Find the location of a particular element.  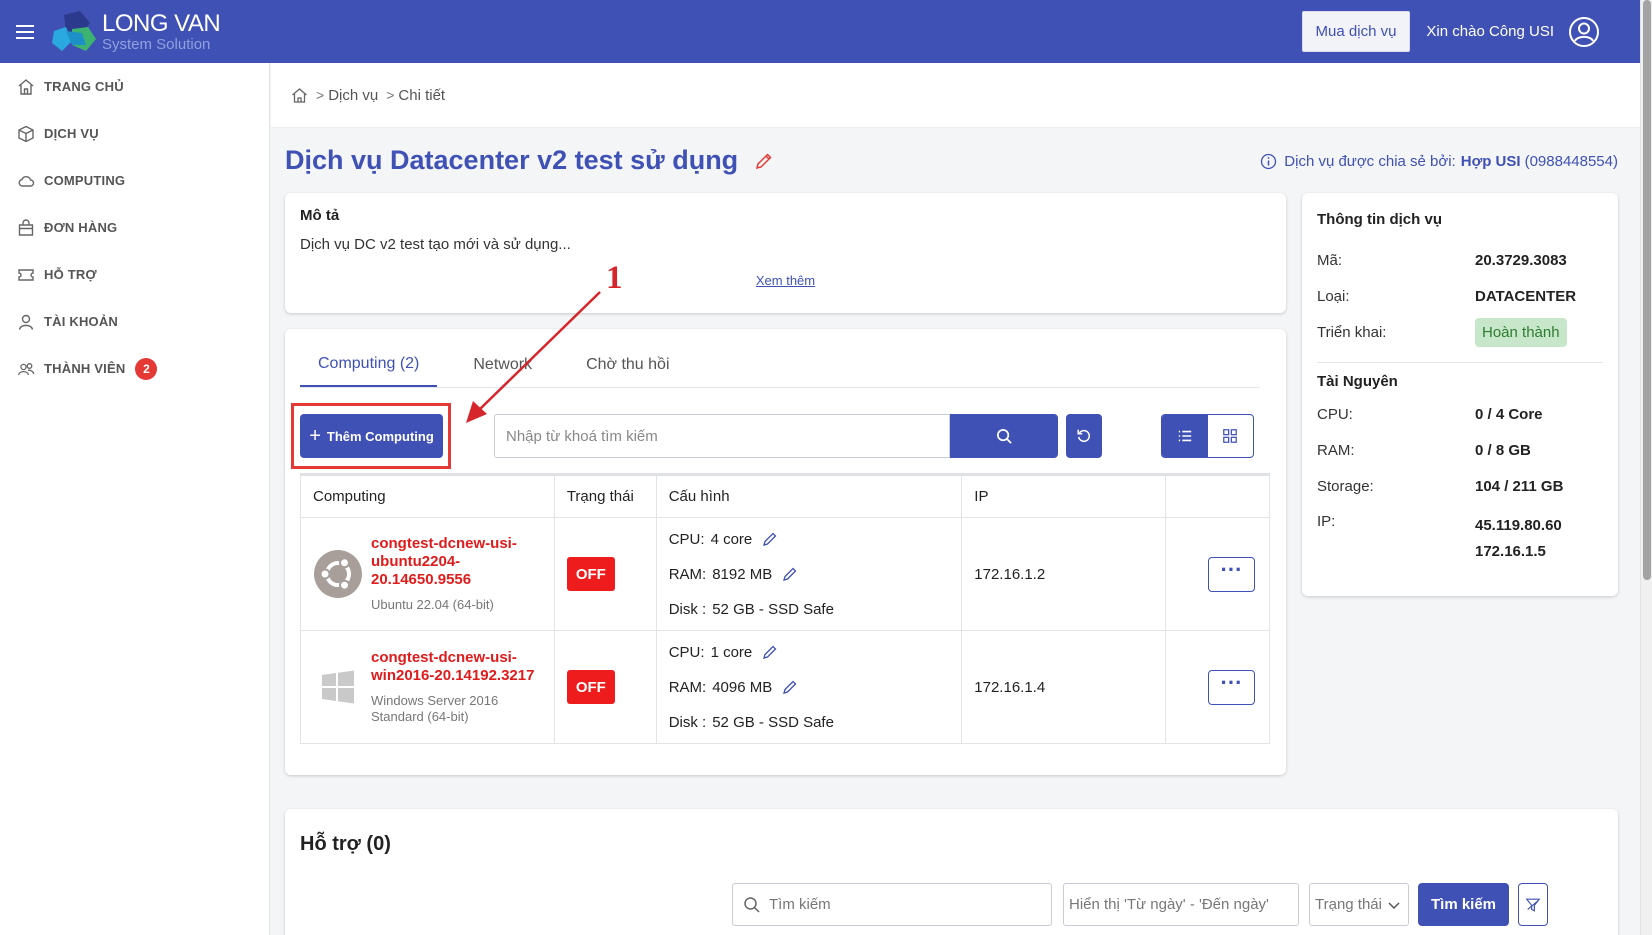

column-header-actions is located at coordinates (1217, 496).